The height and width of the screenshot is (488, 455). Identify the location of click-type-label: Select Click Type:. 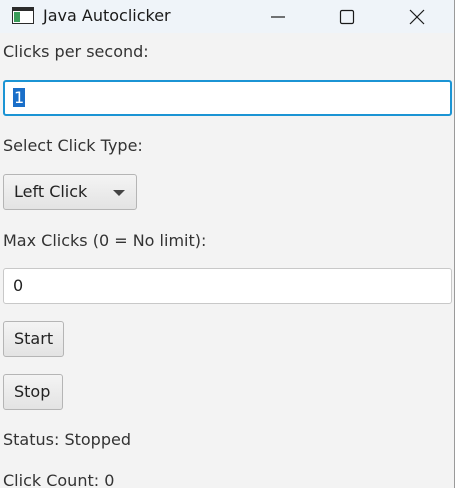
(73, 145).